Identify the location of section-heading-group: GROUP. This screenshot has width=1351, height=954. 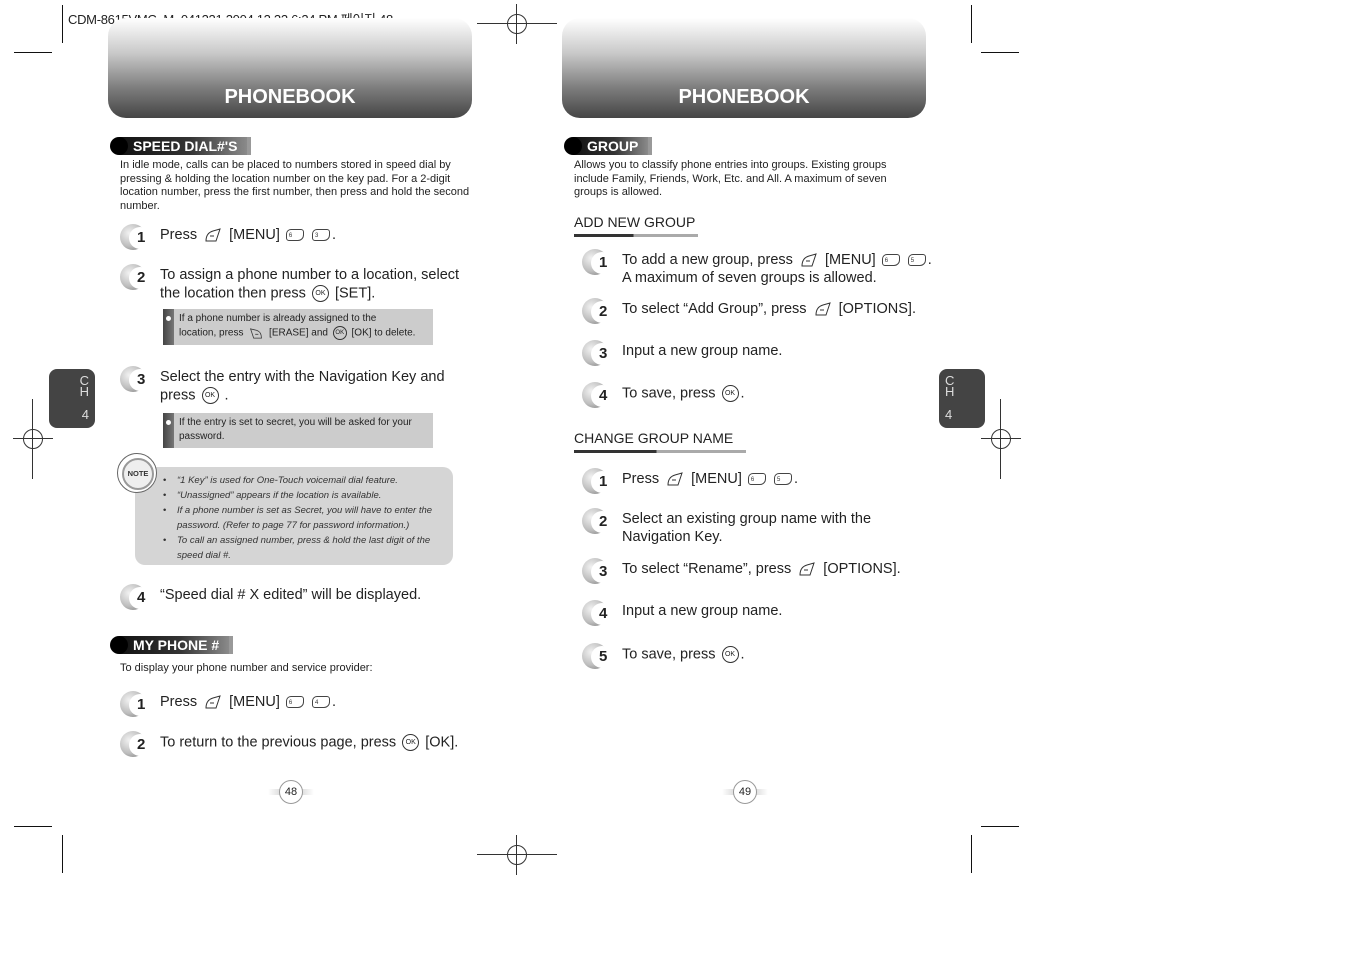
(608, 146).